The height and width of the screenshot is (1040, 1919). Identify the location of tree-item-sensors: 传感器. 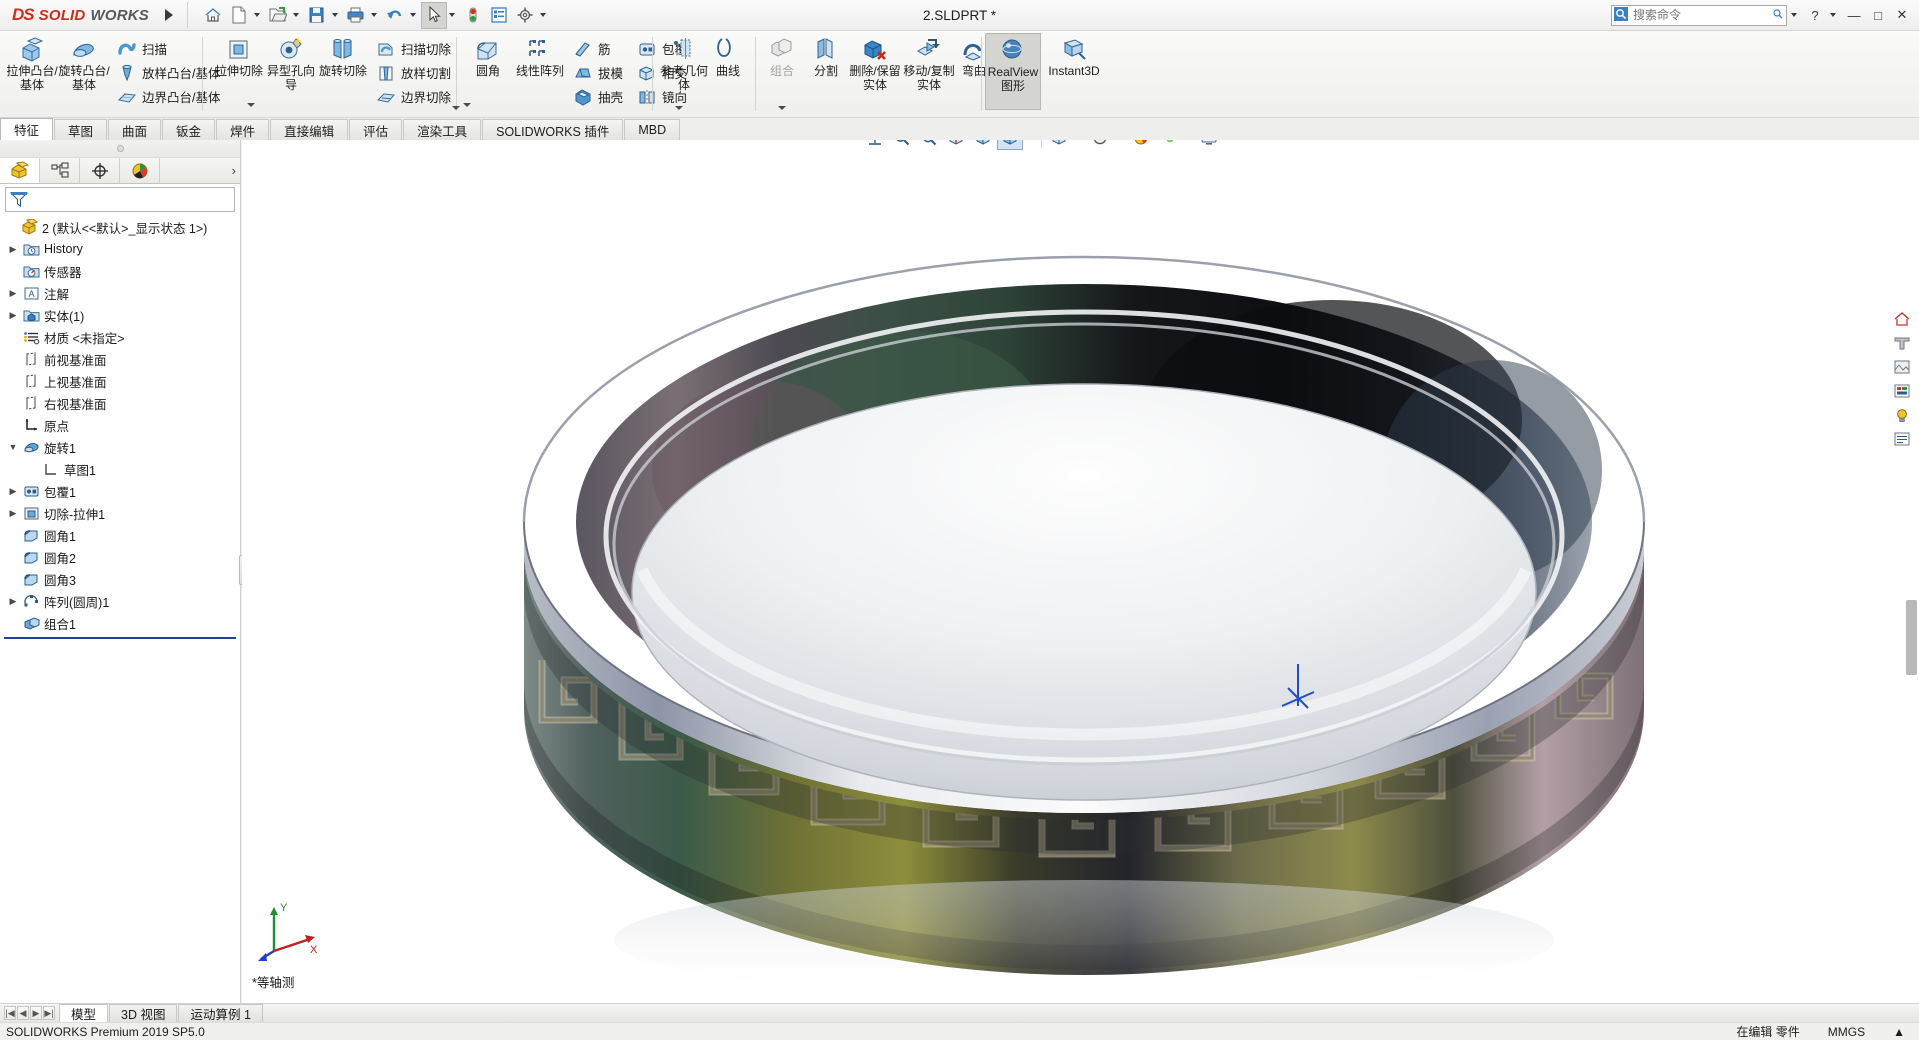
(120, 271).